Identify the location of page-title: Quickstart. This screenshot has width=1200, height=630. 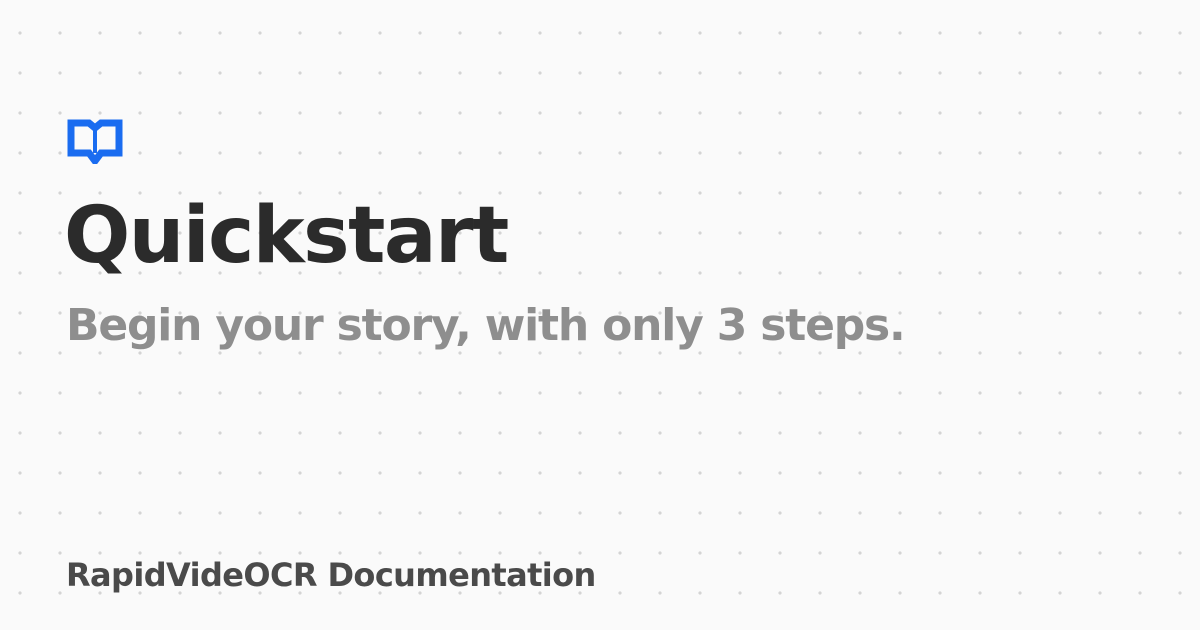
(286, 236).